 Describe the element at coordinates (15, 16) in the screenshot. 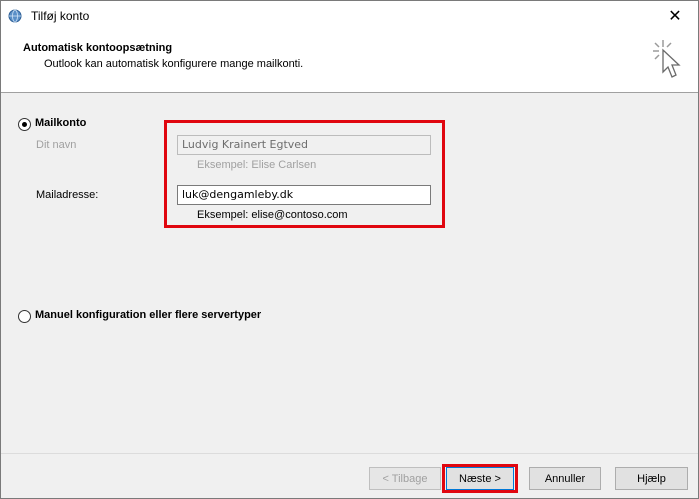

I see `outlook-app-icon` at that location.